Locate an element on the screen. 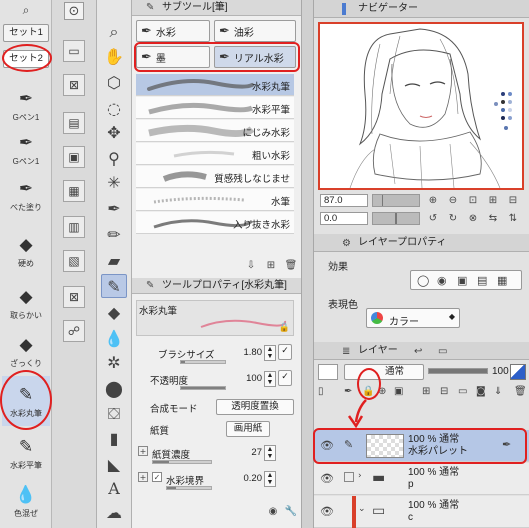 This screenshot has height=528, width=529. extract-line-icon: ▦ is located at coordinates (502, 280).